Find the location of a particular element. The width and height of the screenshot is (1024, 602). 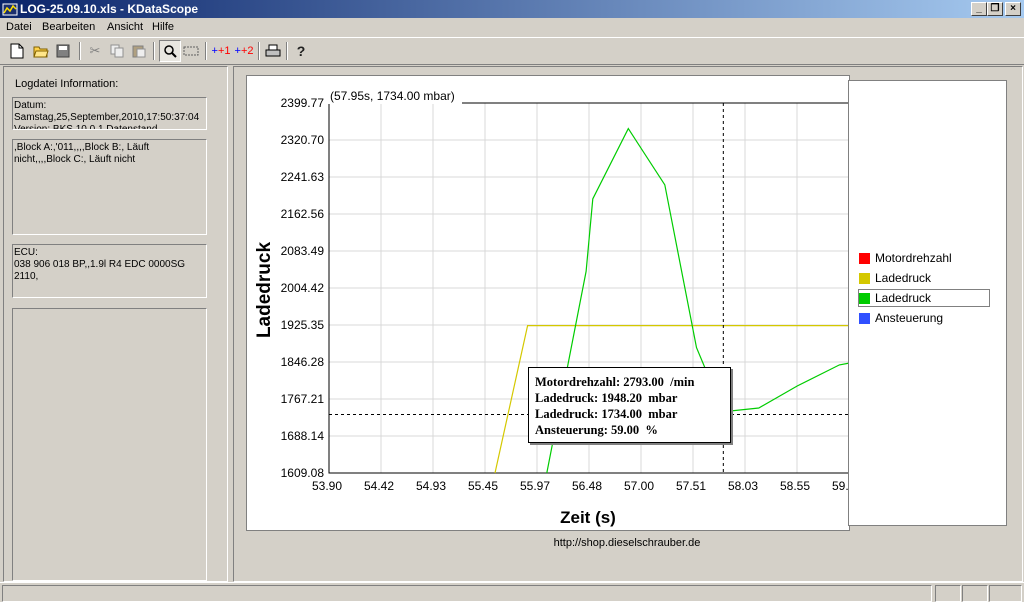

restore-button: ❐ is located at coordinates (995, 9).